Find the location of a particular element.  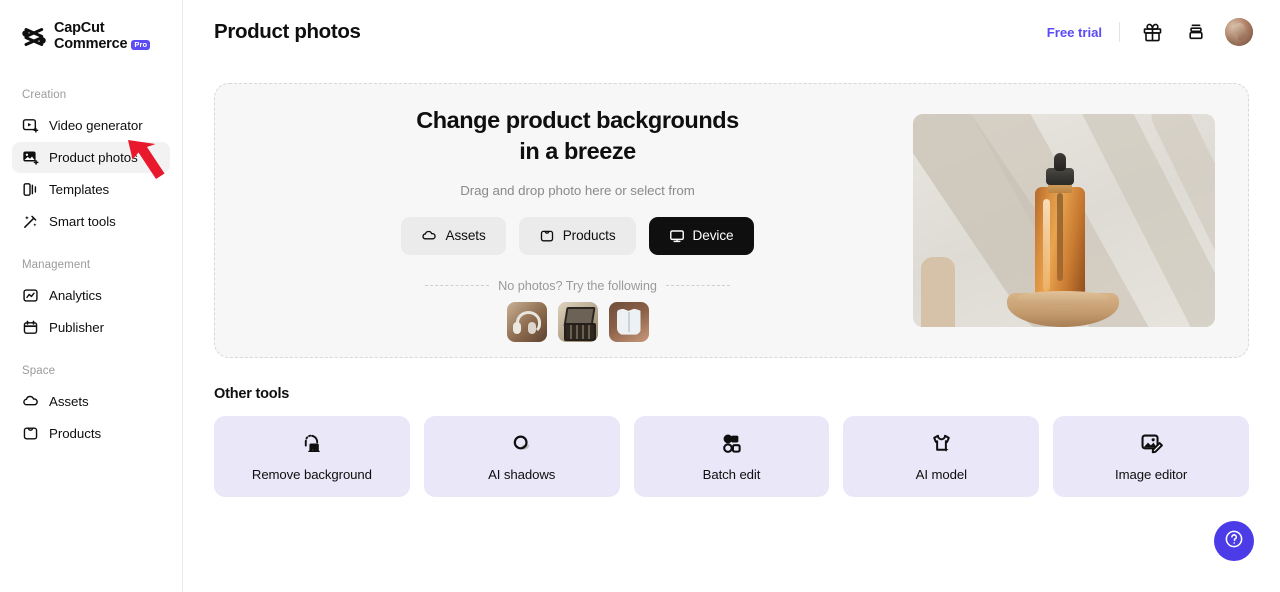

tool-ai-model: AI model is located at coordinates (941, 456).